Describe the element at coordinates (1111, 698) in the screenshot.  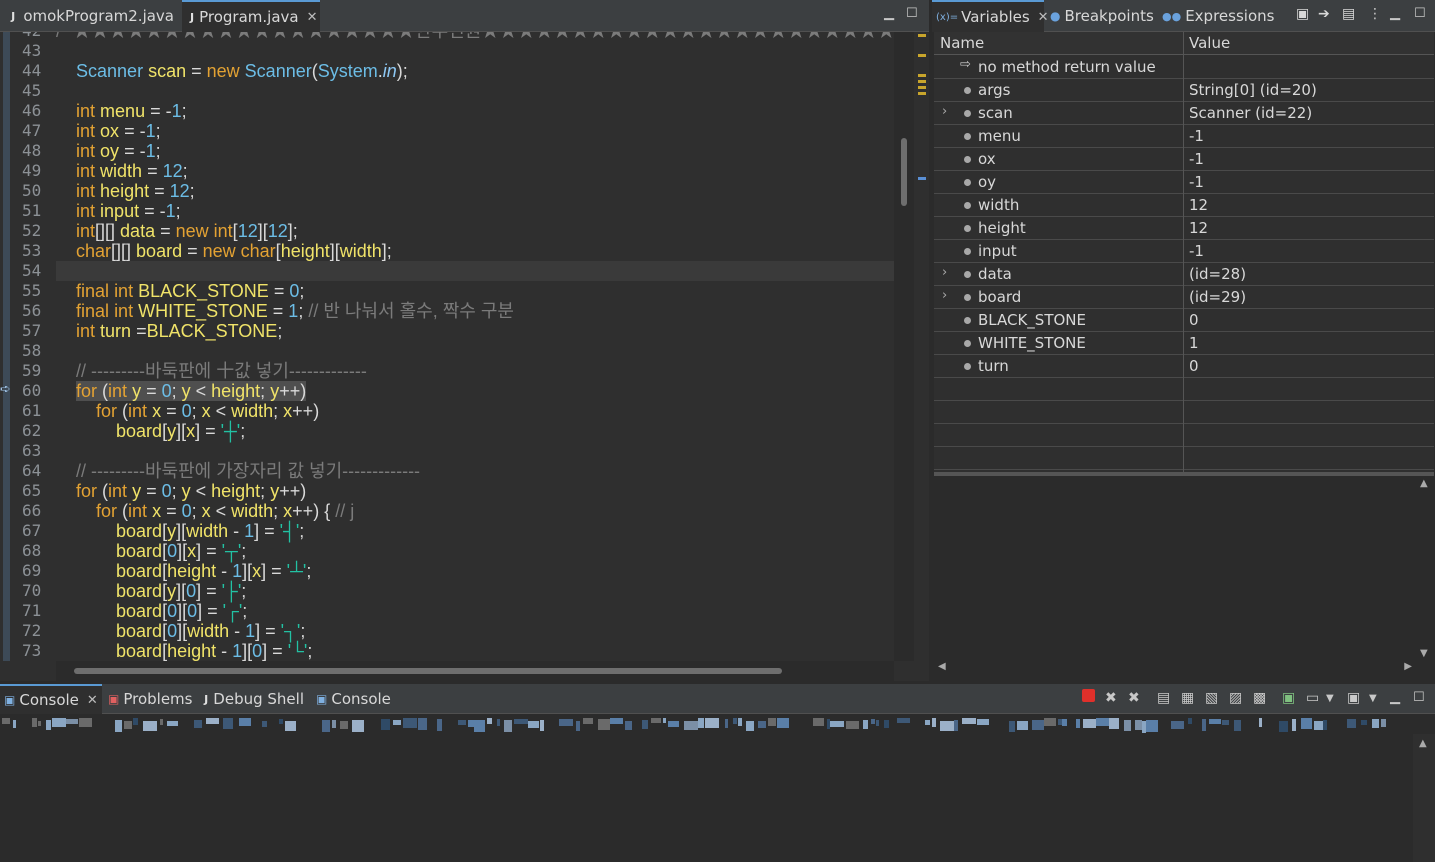
I see `remove-launch-icon: ✖` at that location.